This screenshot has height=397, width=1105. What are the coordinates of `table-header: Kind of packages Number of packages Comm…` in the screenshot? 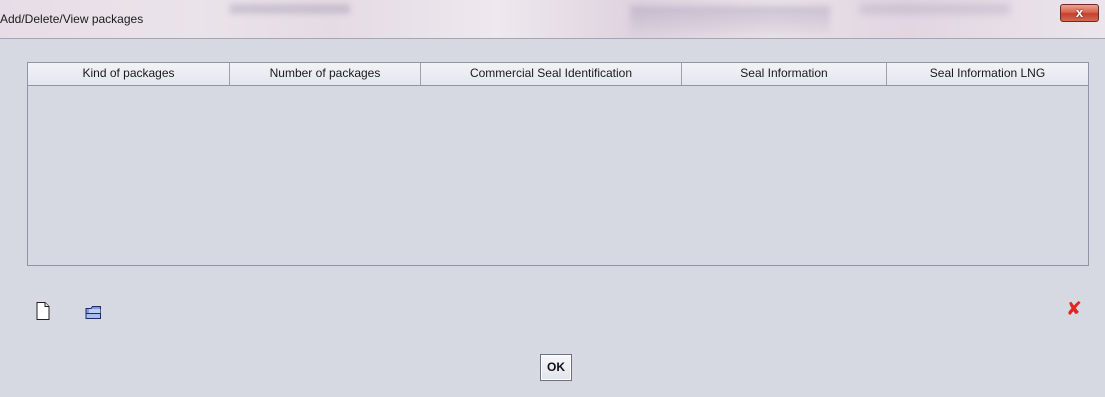 It's located at (558, 74).